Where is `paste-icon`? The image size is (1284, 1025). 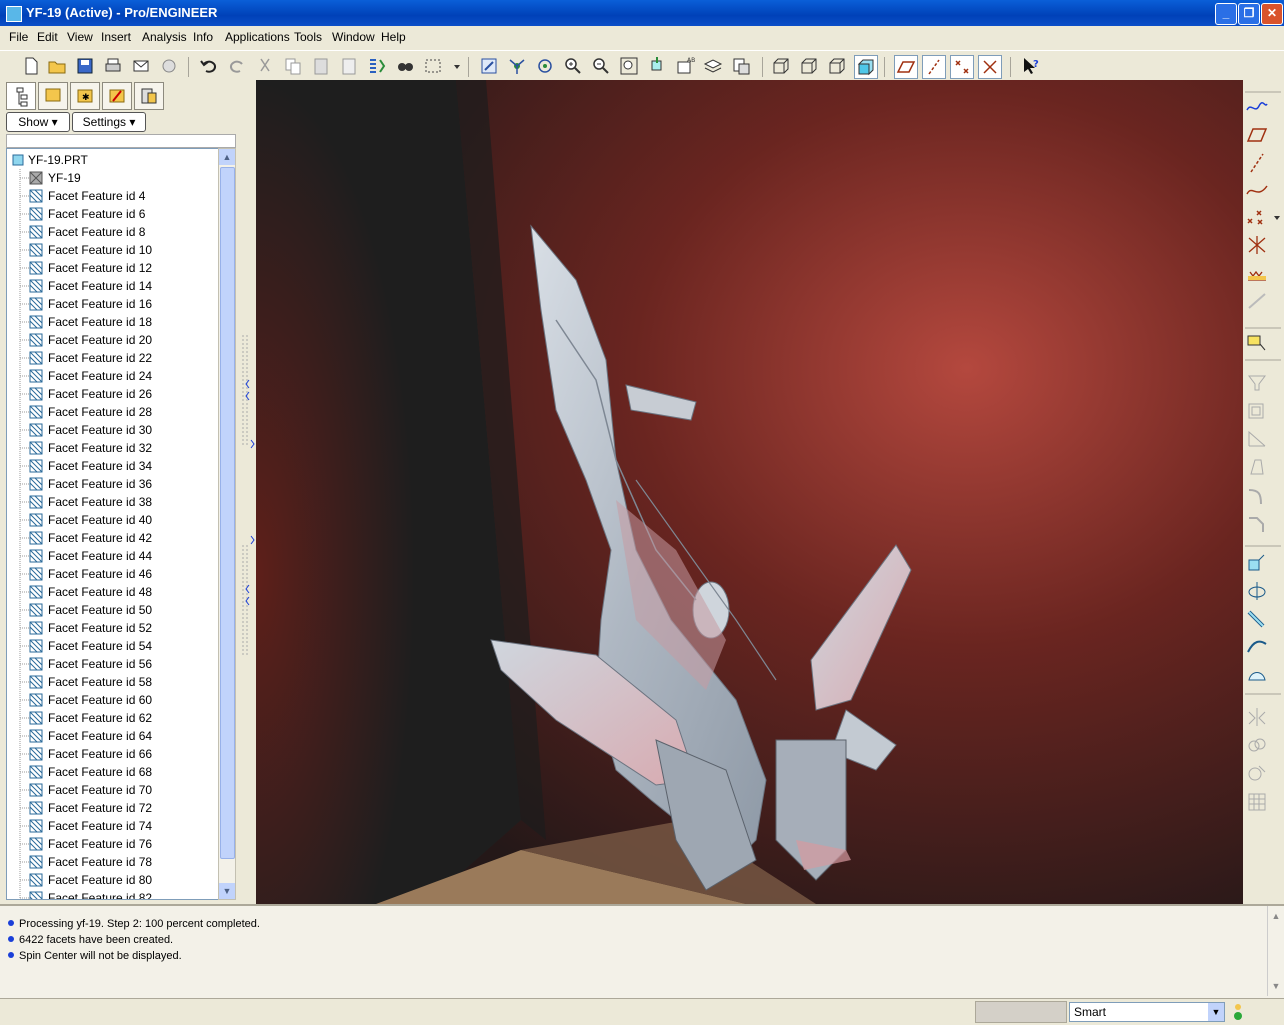 paste-icon is located at coordinates (321, 66).